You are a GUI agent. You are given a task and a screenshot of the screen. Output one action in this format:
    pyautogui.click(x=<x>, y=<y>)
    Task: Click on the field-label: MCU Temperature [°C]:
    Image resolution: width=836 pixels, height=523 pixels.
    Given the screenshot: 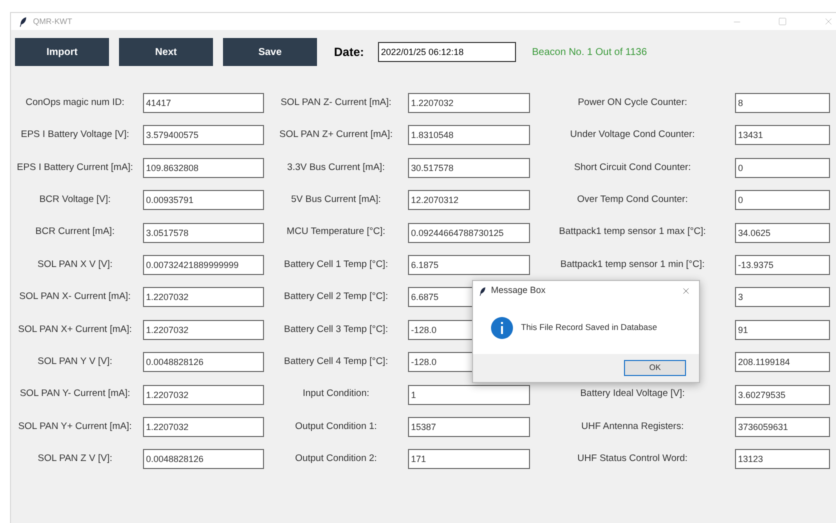 What is the action you would take?
    pyautogui.click(x=336, y=232)
    